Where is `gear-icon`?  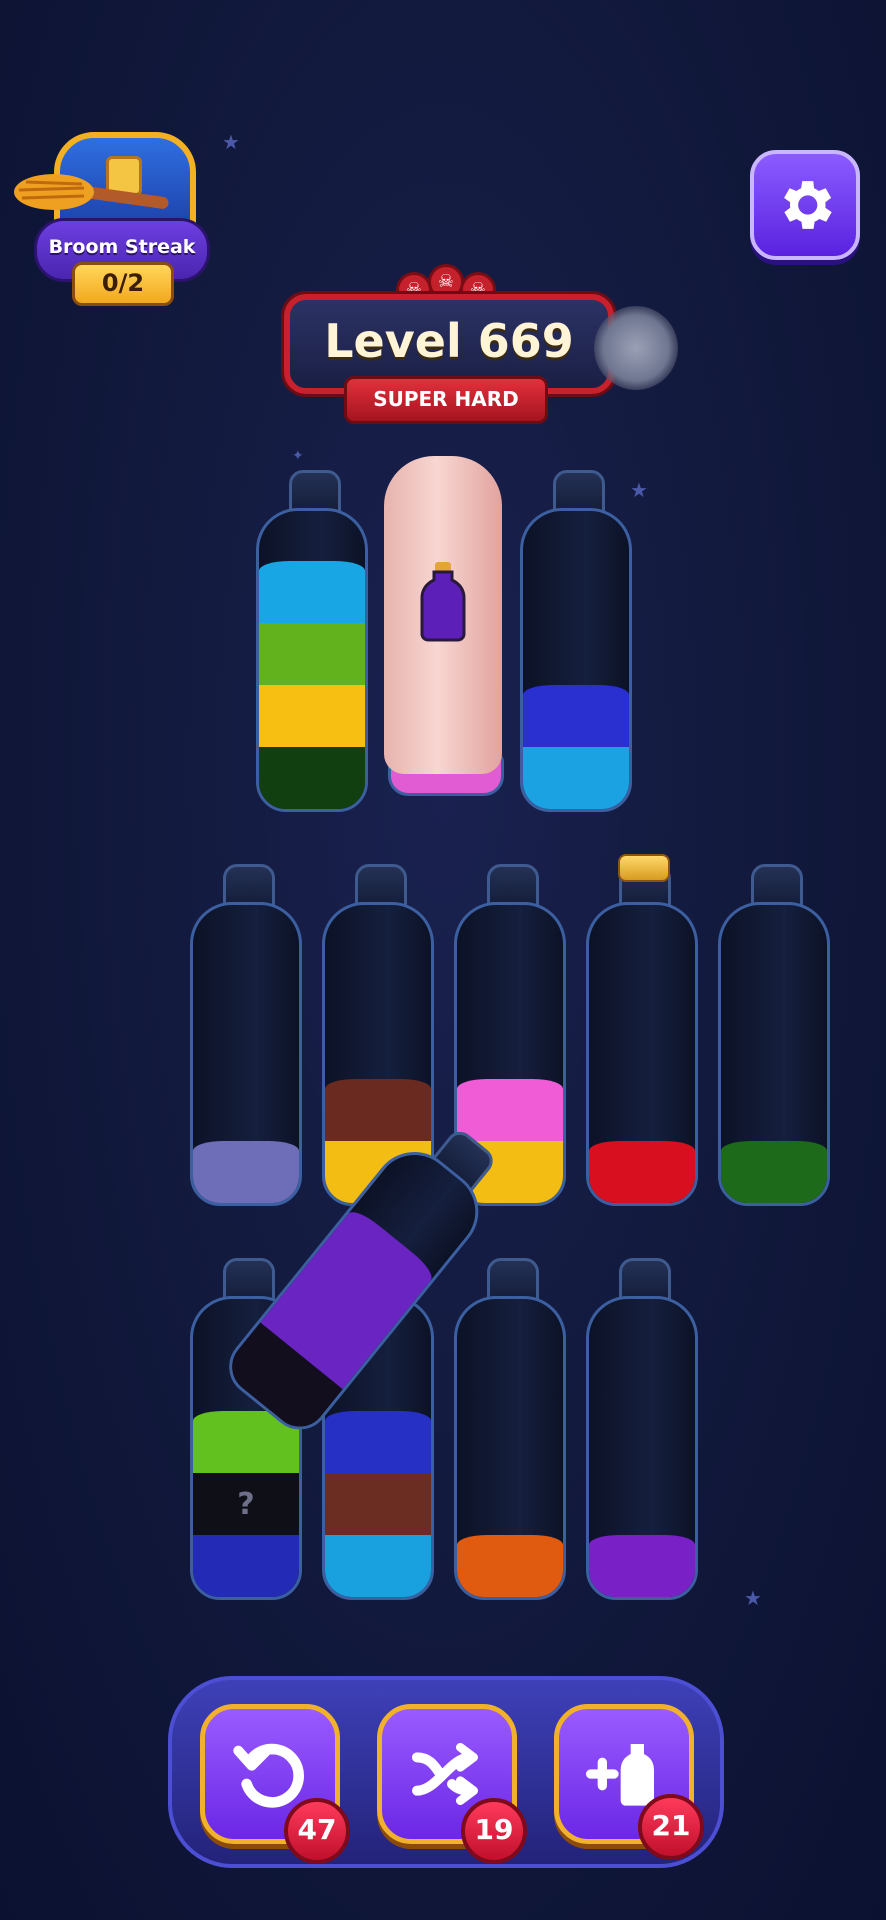
gear-icon is located at coordinates (808, 205).